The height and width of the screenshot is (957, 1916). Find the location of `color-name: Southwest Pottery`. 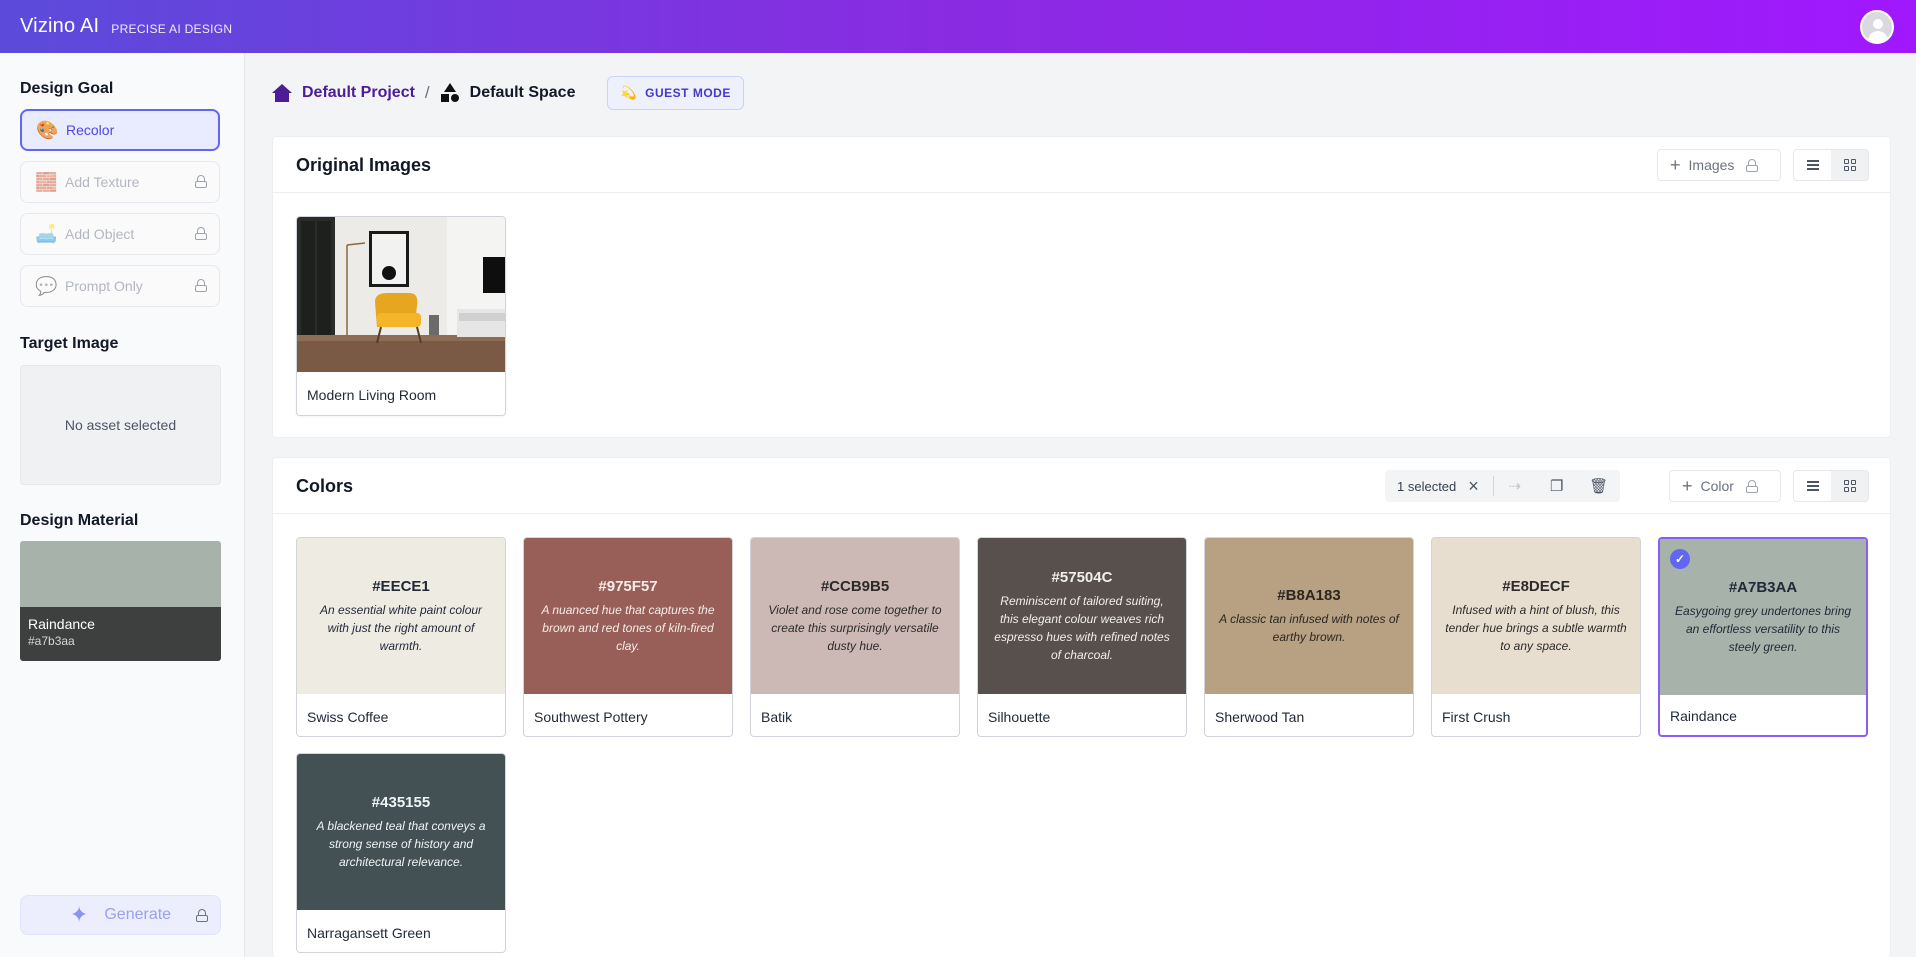

color-name: Southwest Pottery is located at coordinates (591, 717).